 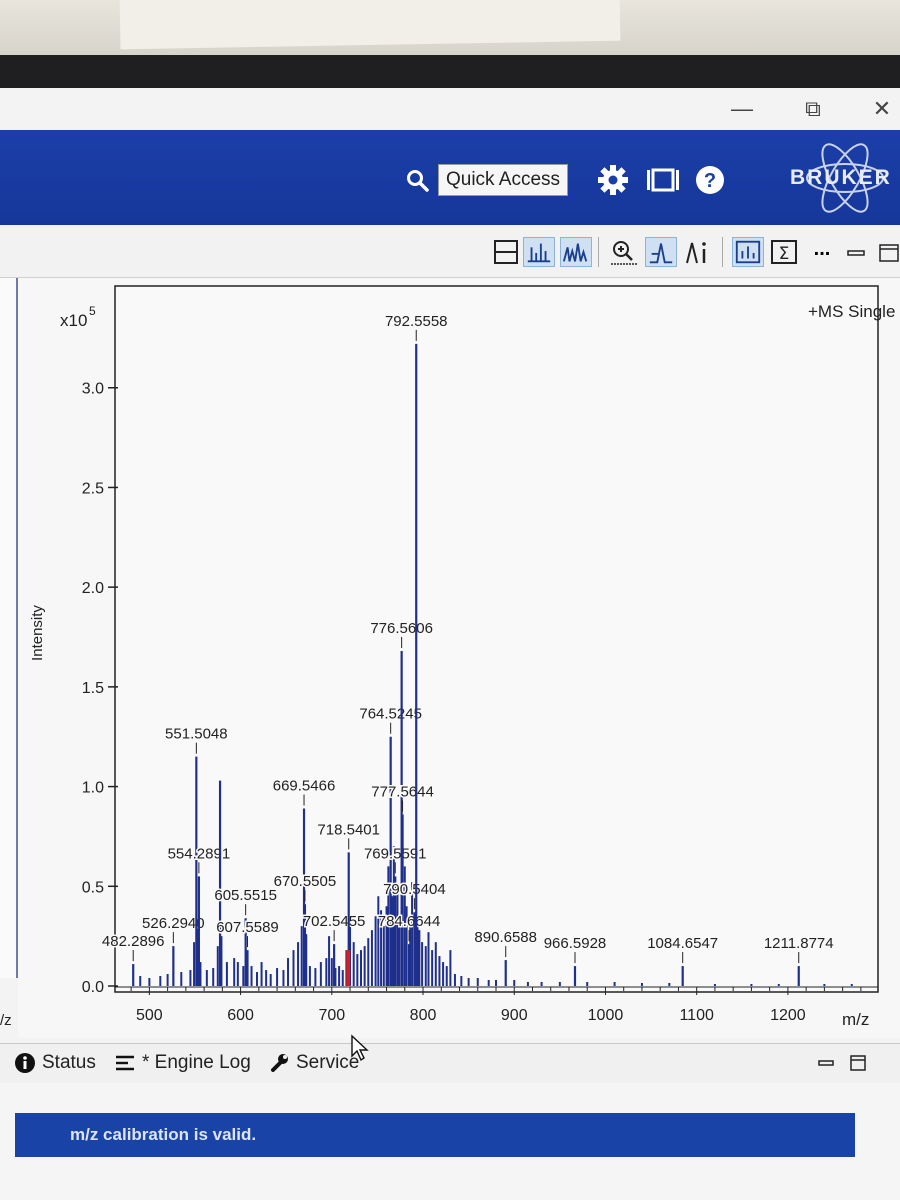 What do you see at coordinates (149, 1015) in the screenshot?
I see `x-tick-label: 500` at bounding box center [149, 1015].